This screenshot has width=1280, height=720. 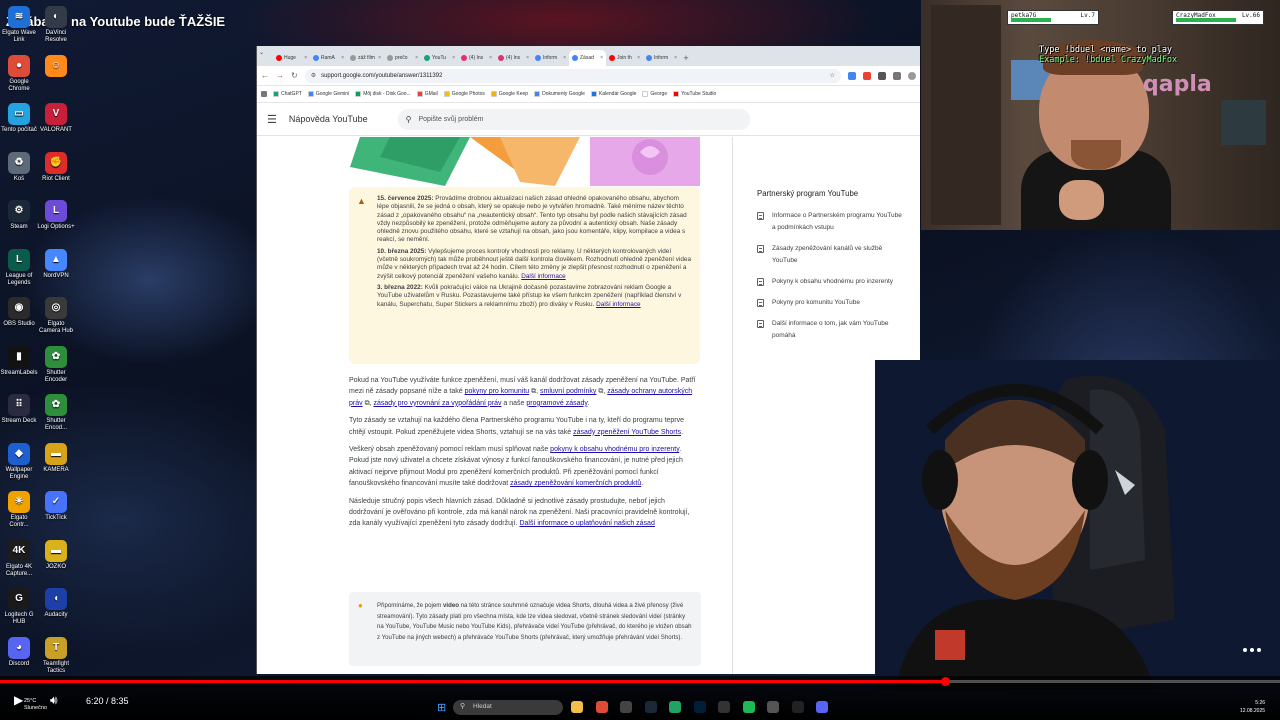 I want to click on seek-bar, so click(x=640, y=681).